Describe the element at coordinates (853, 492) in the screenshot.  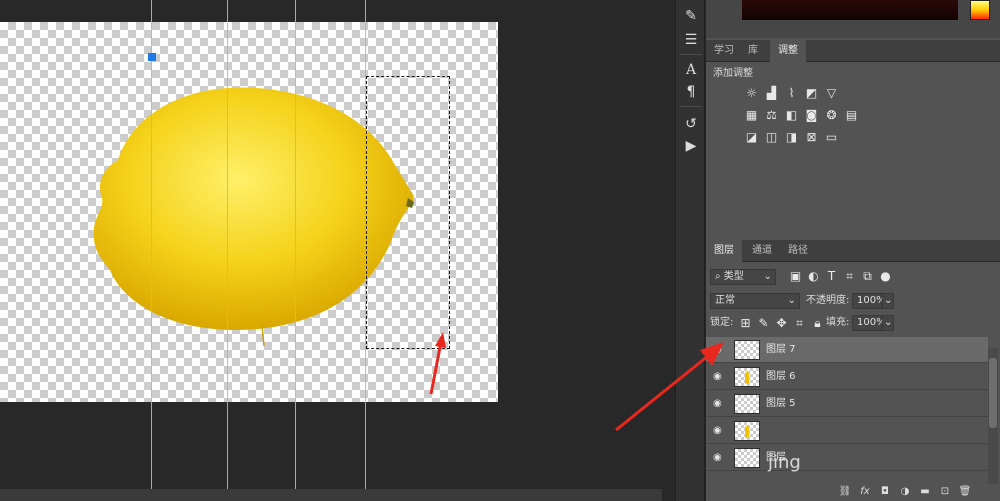
I see `layers-footer-toolbar: ⛓ fx ◘ ◑ ▬ ⊡ 🗑︎` at that location.